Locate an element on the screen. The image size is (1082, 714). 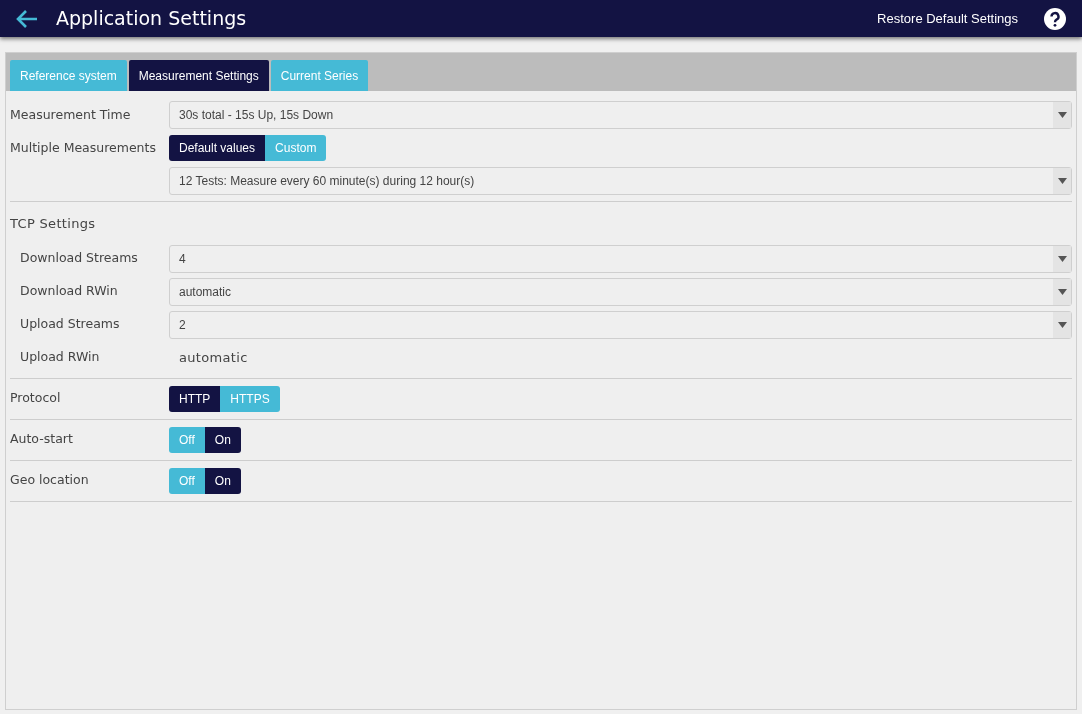
segment-option: HTTP is located at coordinates (195, 398).